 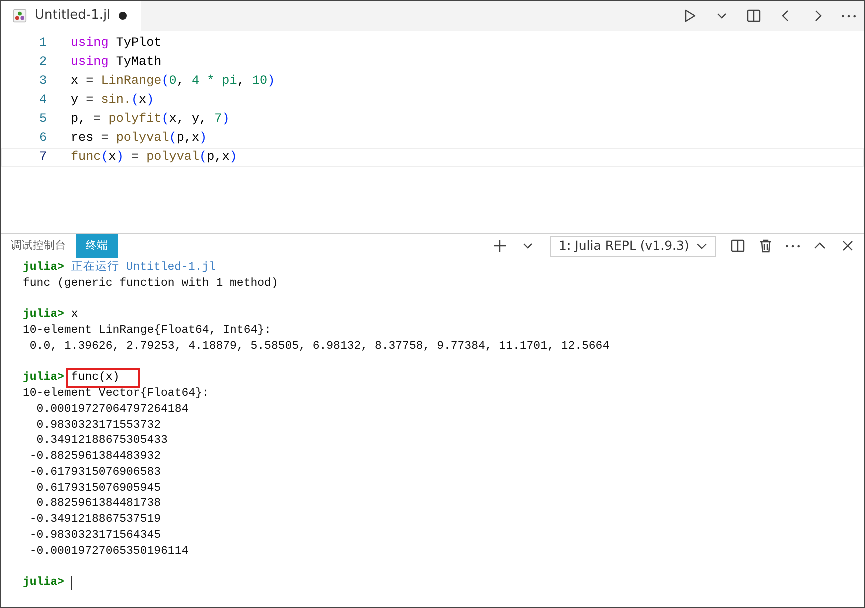 What do you see at coordinates (43, 119) in the screenshot?
I see `line-number: 5` at bounding box center [43, 119].